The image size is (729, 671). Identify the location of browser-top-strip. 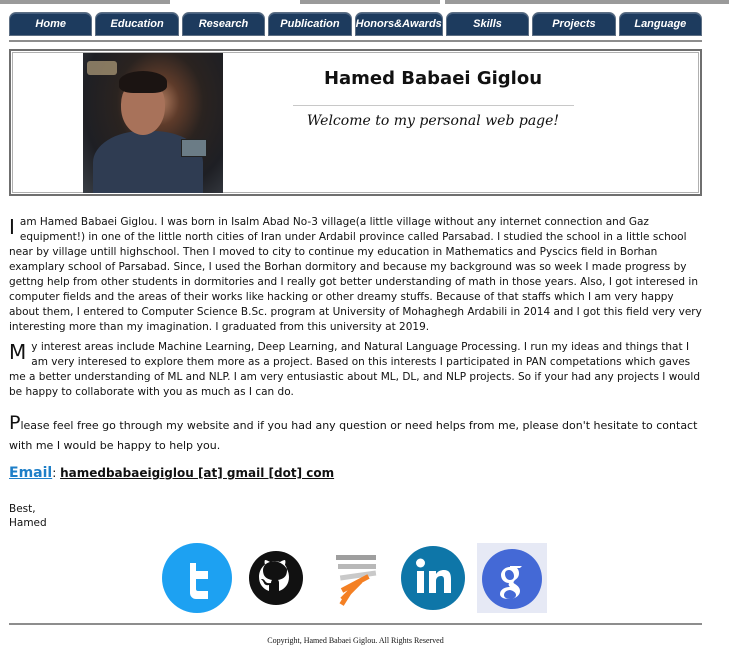
(364, 2).